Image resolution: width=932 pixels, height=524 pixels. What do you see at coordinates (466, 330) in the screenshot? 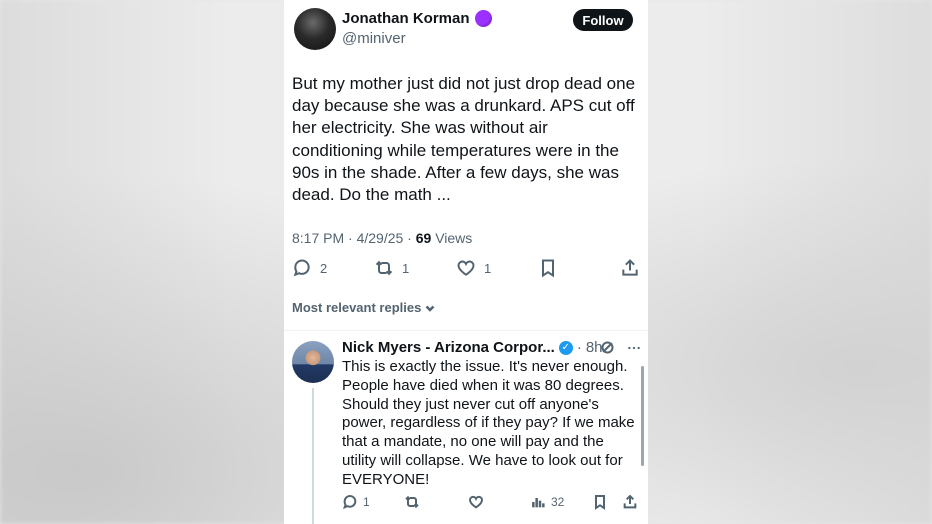
I see `divider` at bounding box center [466, 330].